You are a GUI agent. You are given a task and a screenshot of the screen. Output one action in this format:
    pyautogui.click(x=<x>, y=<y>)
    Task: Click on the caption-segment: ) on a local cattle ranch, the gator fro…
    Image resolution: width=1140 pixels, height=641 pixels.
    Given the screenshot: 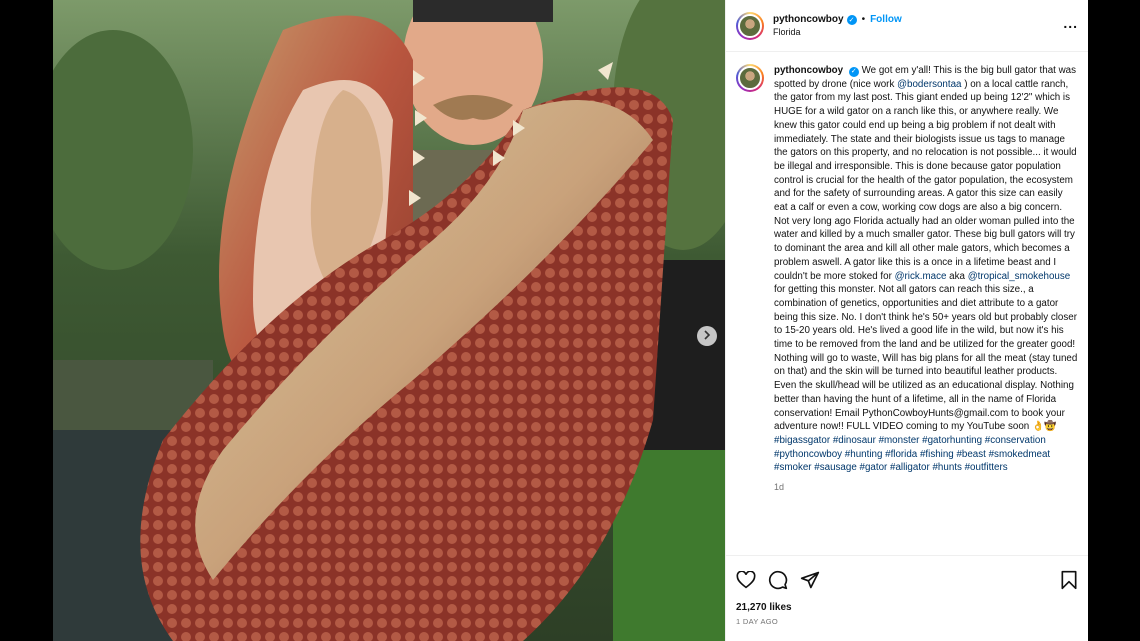 What is the action you would take?
    pyautogui.click(x=925, y=180)
    